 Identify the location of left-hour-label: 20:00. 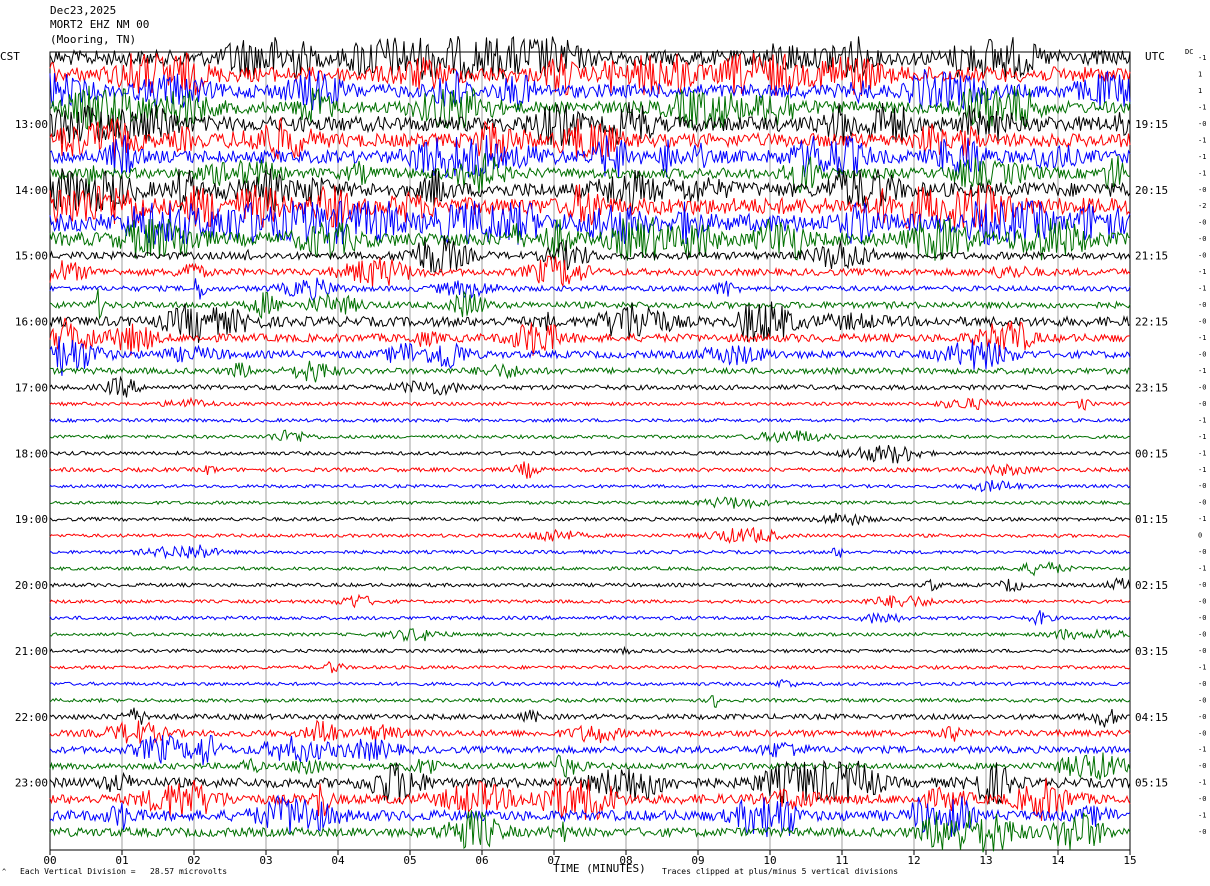
(31, 585).